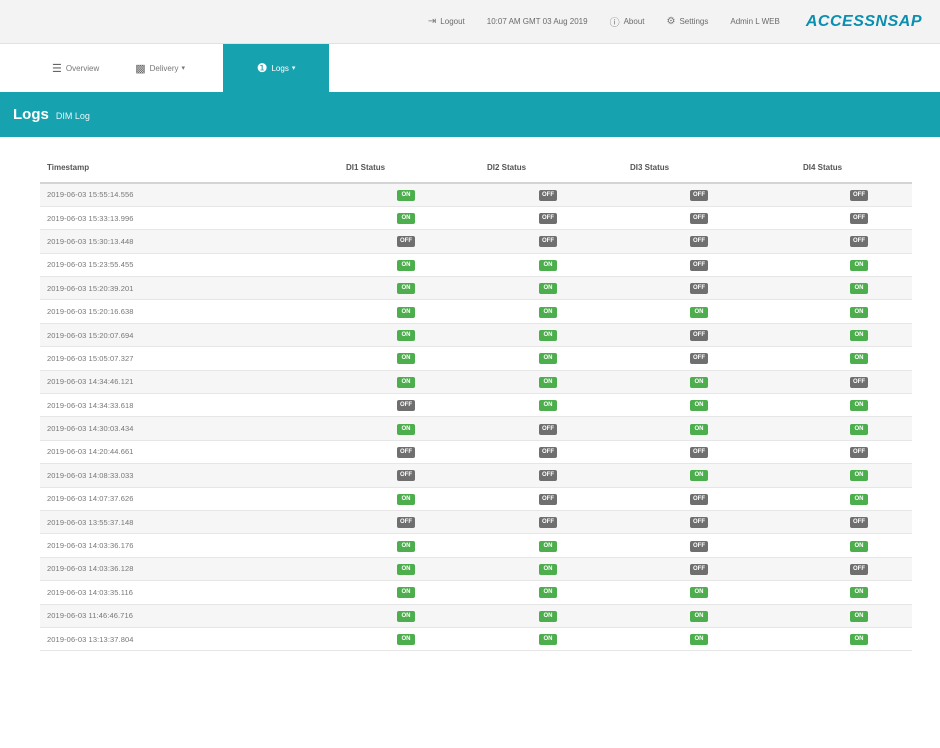  What do you see at coordinates (170, 168) in the screenshot?
I see `col-timestamp: Timestamp` at bounding box center [170, 168].